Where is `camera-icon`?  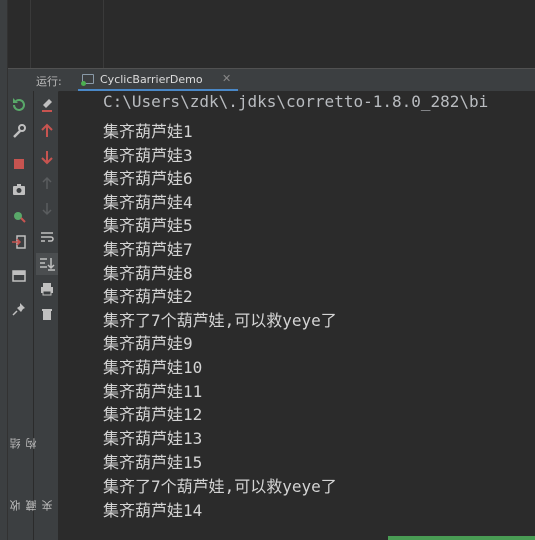 camera-icon is located at coordinates (19, 190).